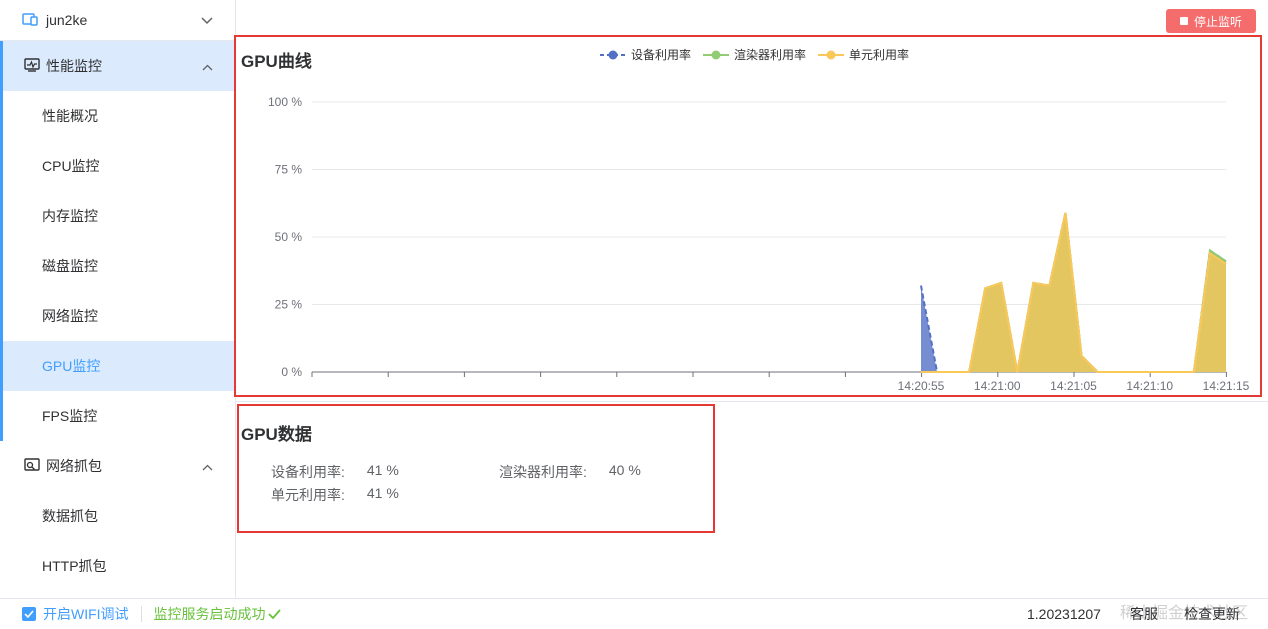 The image size is (1268, 629). Describe the element at coordinates (382, 493) in the screenshot. I see `unit-utilization-value: 41 %` at that location.